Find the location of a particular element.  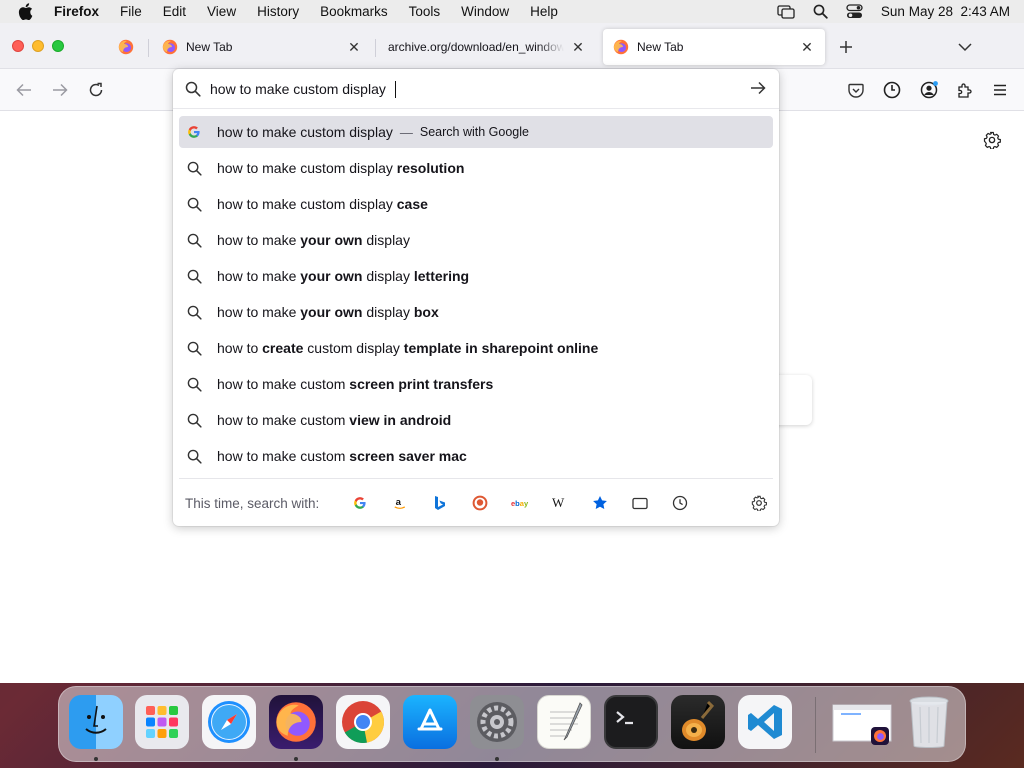

suggestion-text: how to make custom view in android is located at coordinates (334, 420).